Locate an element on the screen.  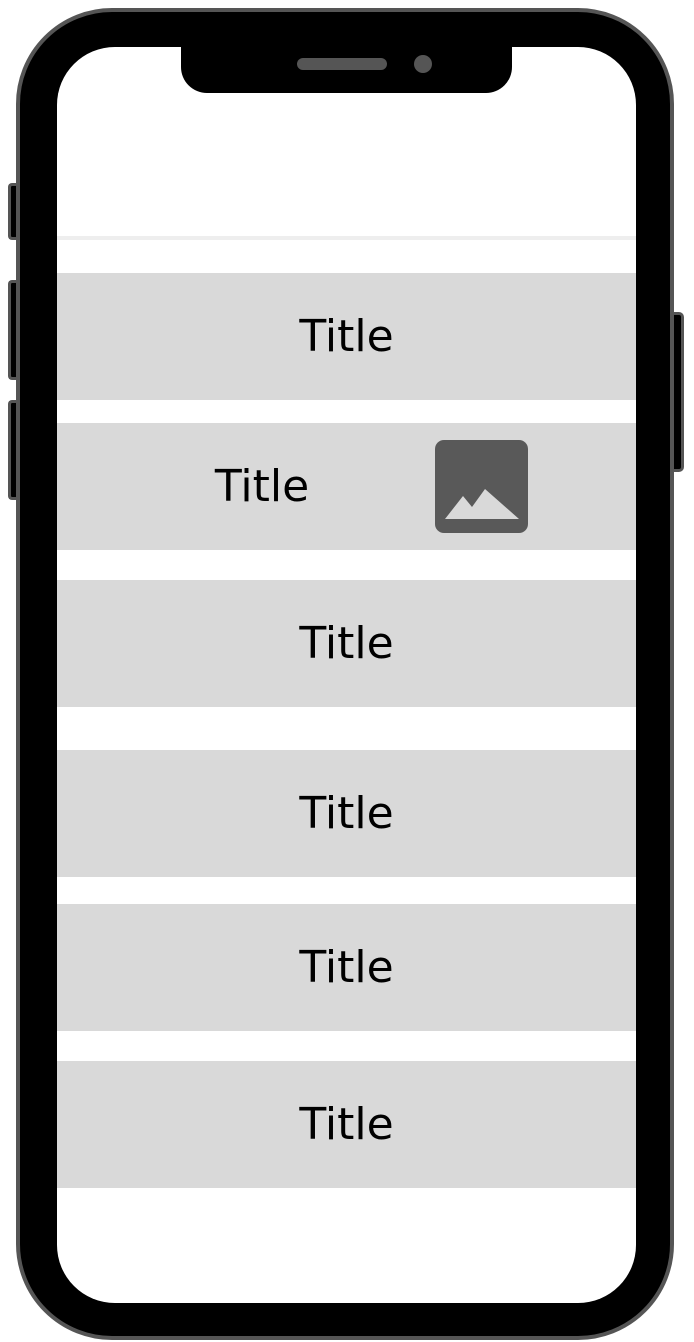
image-icon is located at coordinates (481, 486).